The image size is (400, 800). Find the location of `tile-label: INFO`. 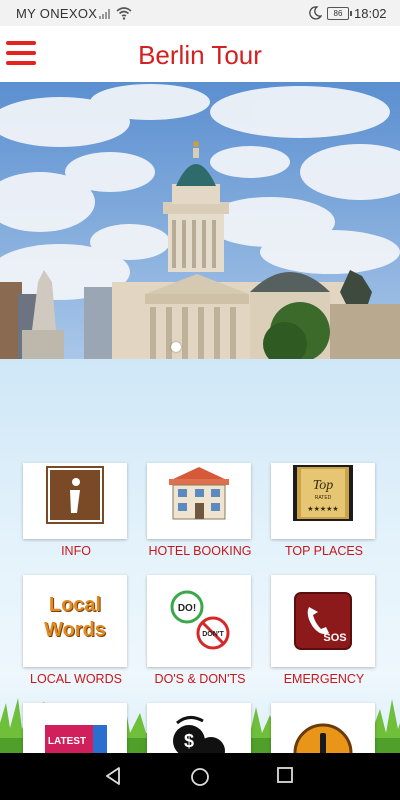

tile-label: INFO is located at coordinates (76, 551).